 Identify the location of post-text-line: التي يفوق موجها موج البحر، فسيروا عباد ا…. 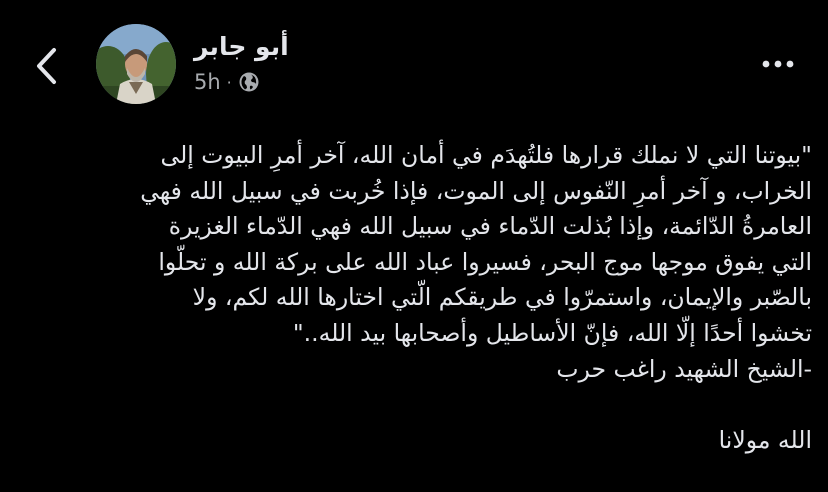
(485, 261).